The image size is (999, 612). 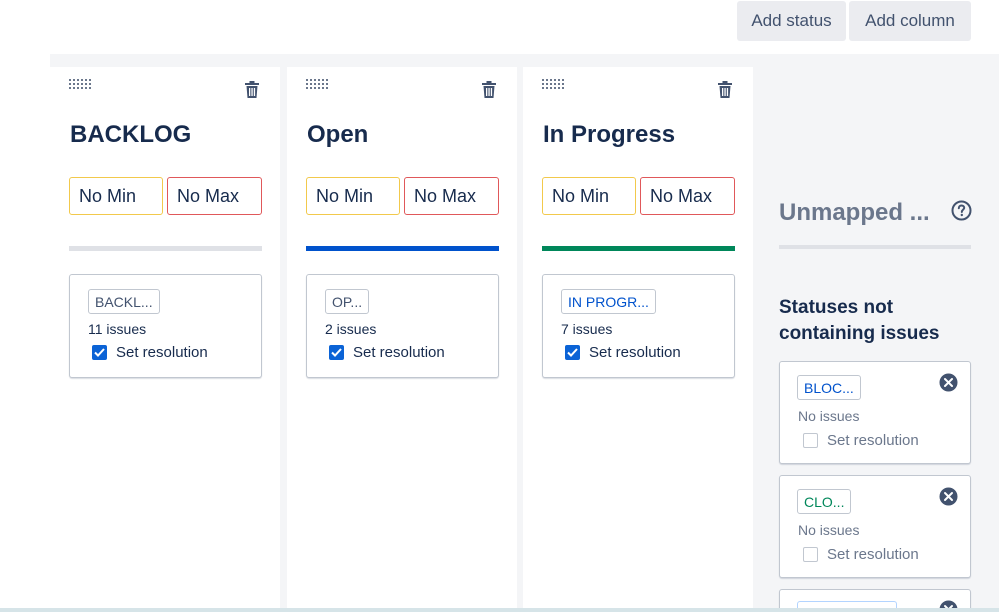 What do you see at coordinates (961, 210) in the screenshot?
I see `question-circle-icon` at bounding box center [961, 210].